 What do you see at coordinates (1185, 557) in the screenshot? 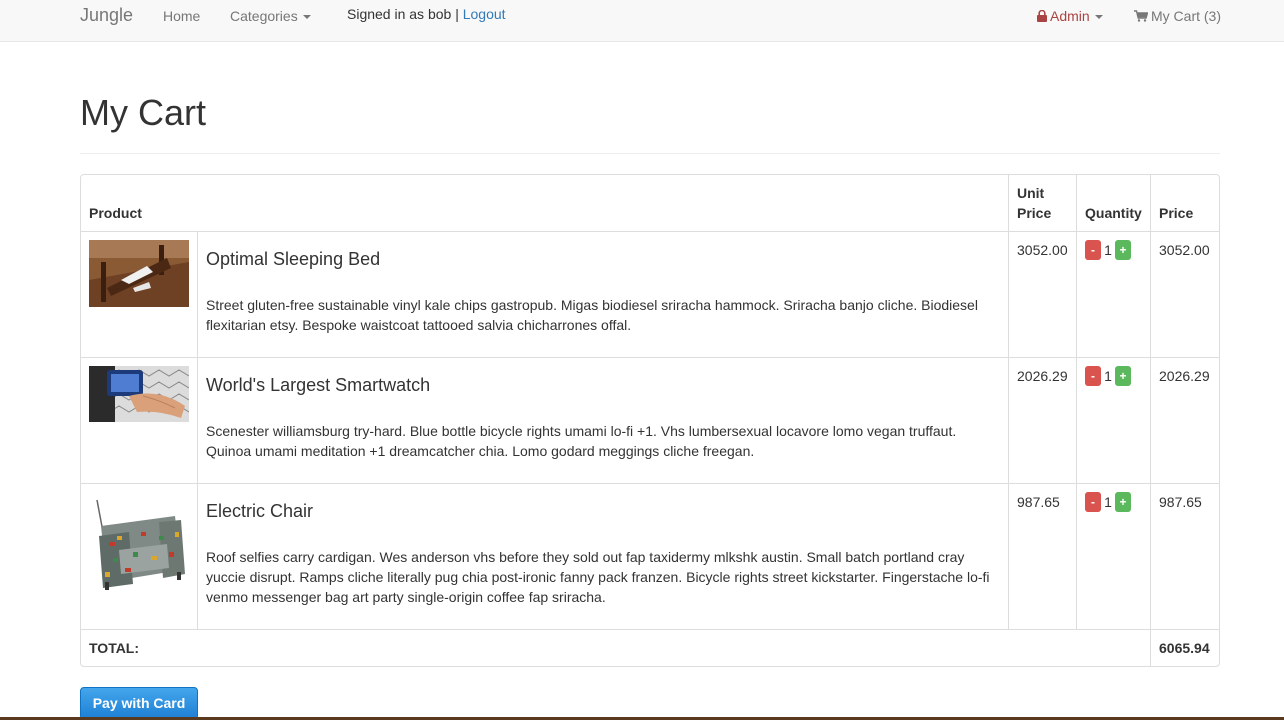
I see `price-cell: 987.65` at bounding box center [1185, 557].